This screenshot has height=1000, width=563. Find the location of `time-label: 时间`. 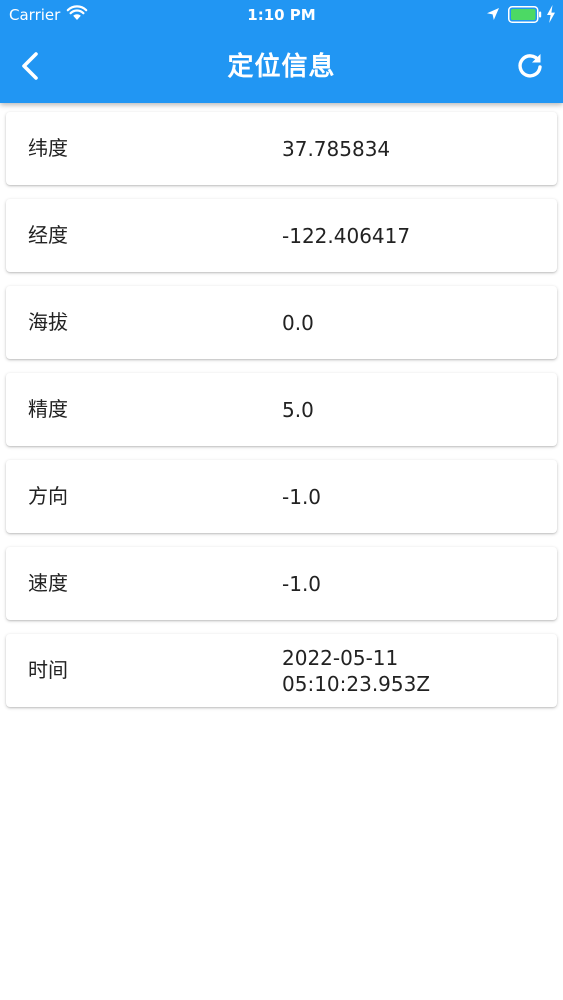

time-label: 时间 is located at coordinates (48, 670).